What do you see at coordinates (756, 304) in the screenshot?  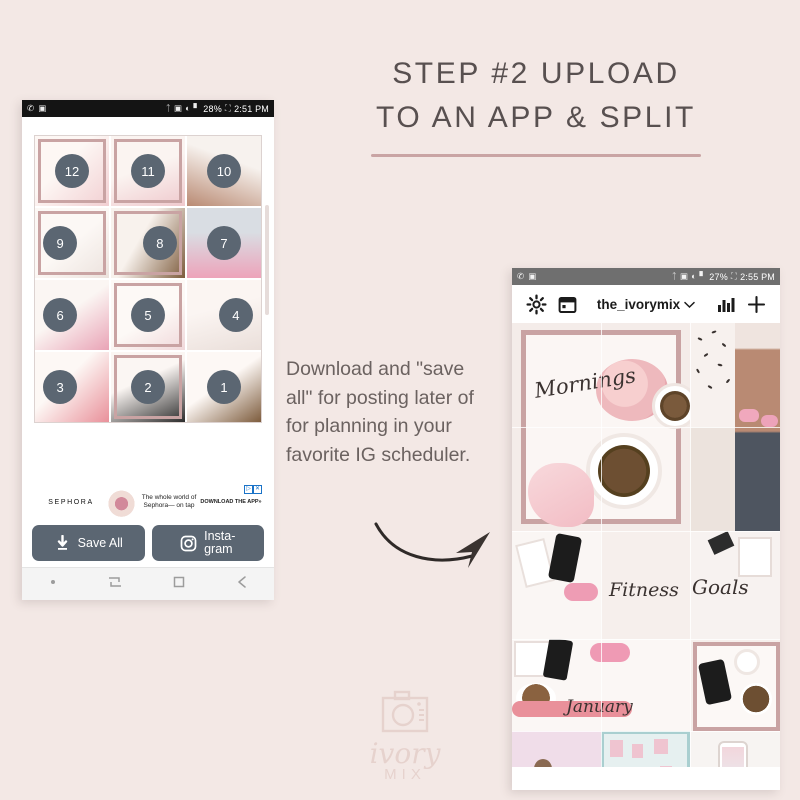 I see `plus-icon` at bounding box center [756, 304].